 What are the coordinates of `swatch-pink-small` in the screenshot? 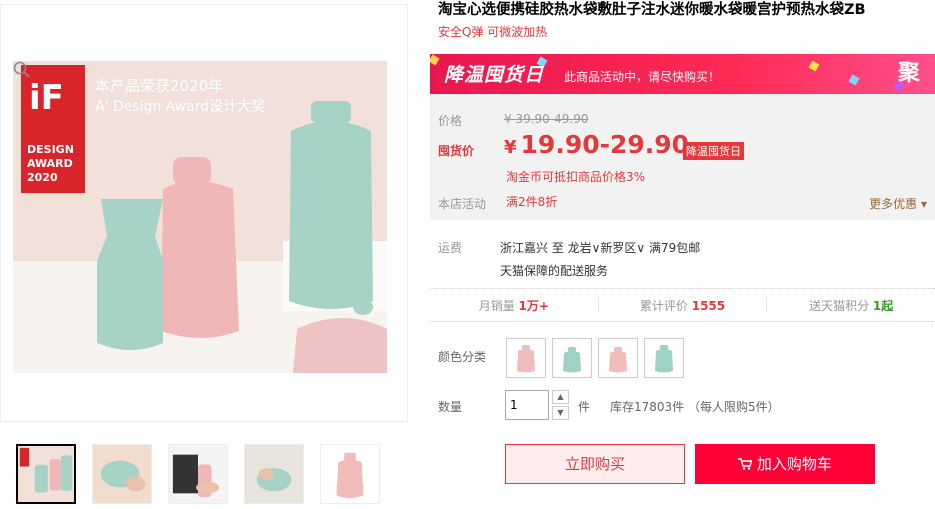 It's located at (618, 358).